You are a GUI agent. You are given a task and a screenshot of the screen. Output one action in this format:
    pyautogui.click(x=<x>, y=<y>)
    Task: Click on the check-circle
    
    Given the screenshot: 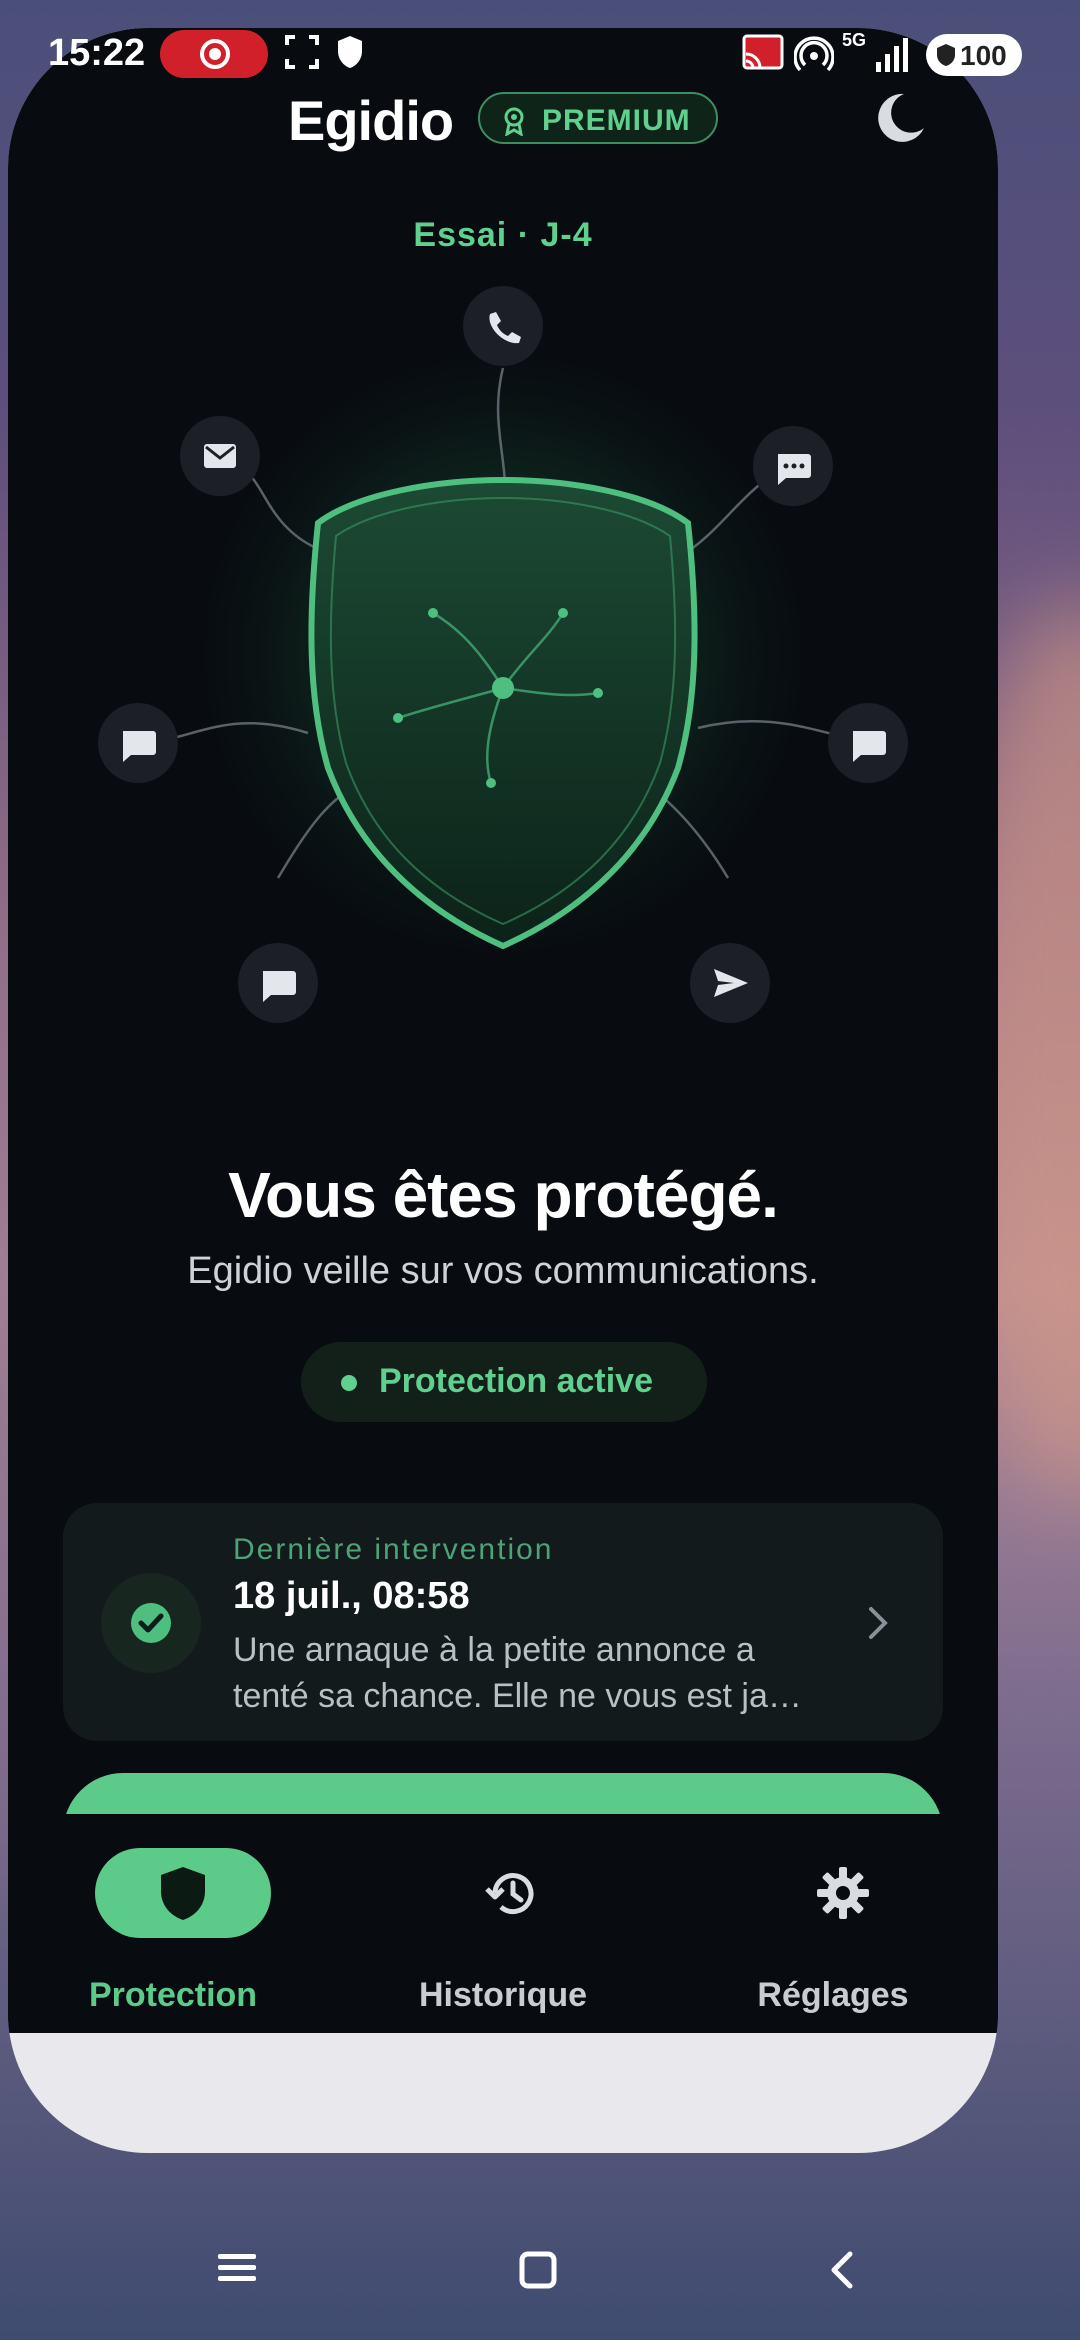 What is the action you would take?
    pyautogui.click(x=151, y=1623)
    